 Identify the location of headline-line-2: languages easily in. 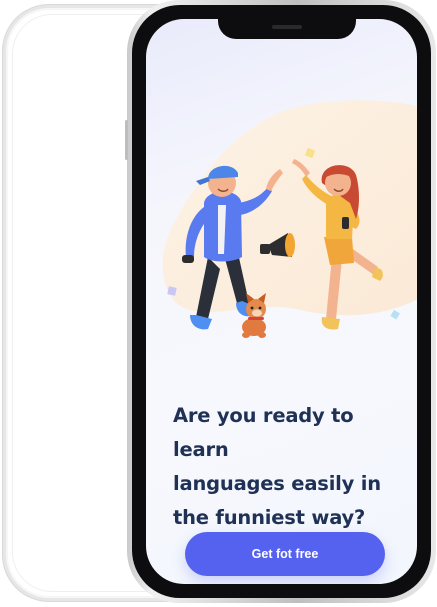
(277, 483).